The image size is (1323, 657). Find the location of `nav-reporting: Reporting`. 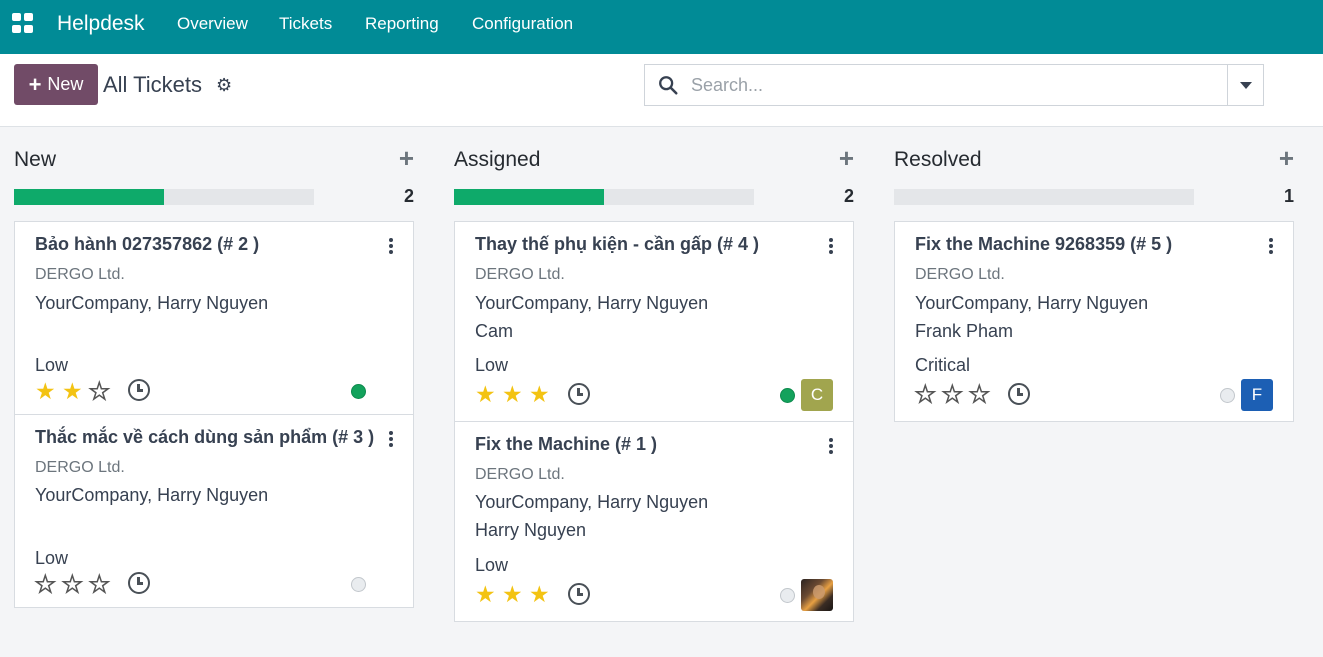

nav-reporting: Reporting is located at coordinates (402, 24).